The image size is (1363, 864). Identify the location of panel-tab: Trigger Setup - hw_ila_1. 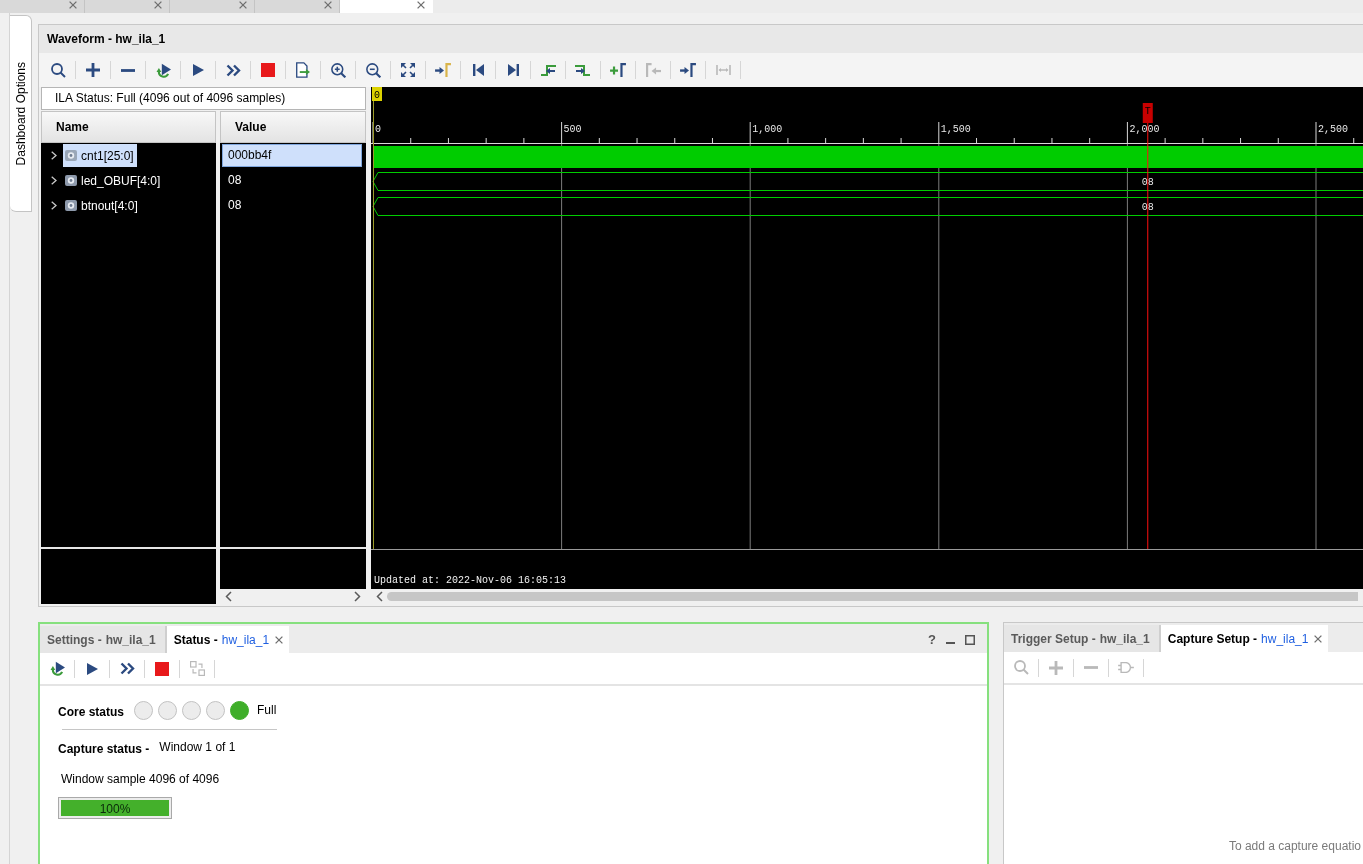
(1082, 638).